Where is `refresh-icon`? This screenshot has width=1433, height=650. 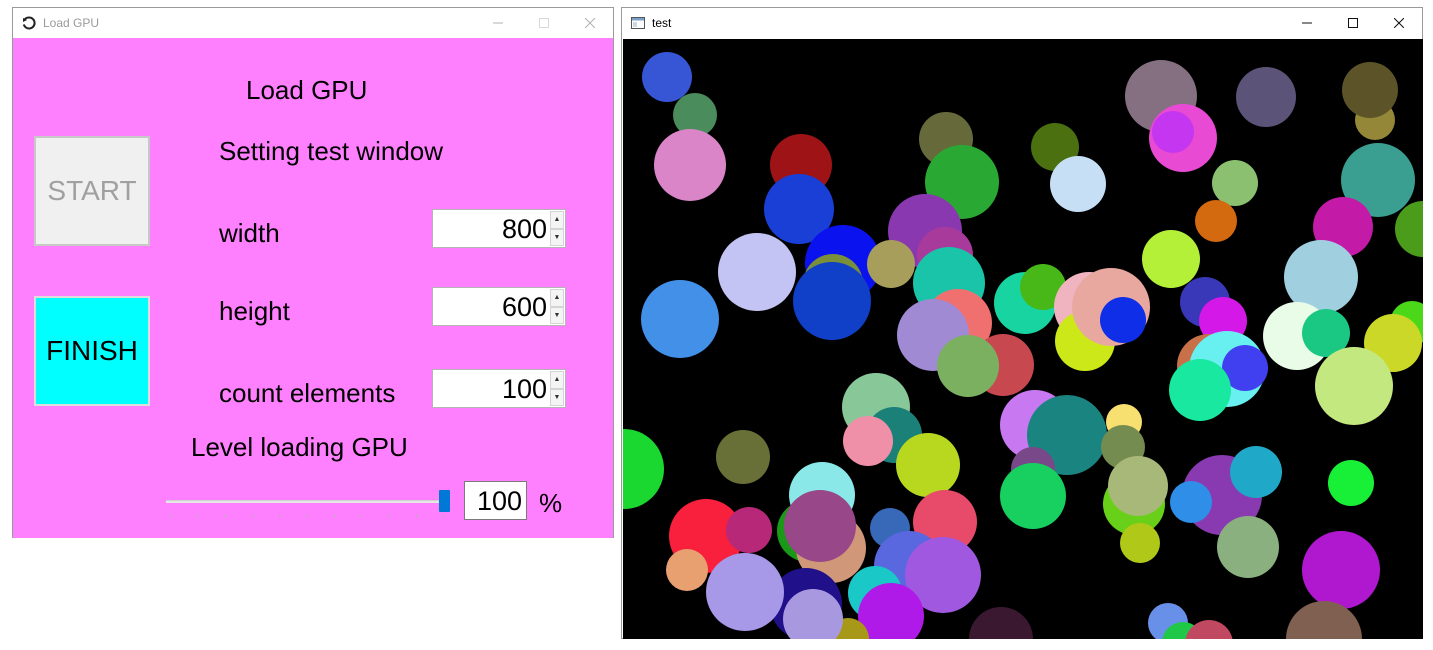
refresh-icon is located at coordinates (29, 23).